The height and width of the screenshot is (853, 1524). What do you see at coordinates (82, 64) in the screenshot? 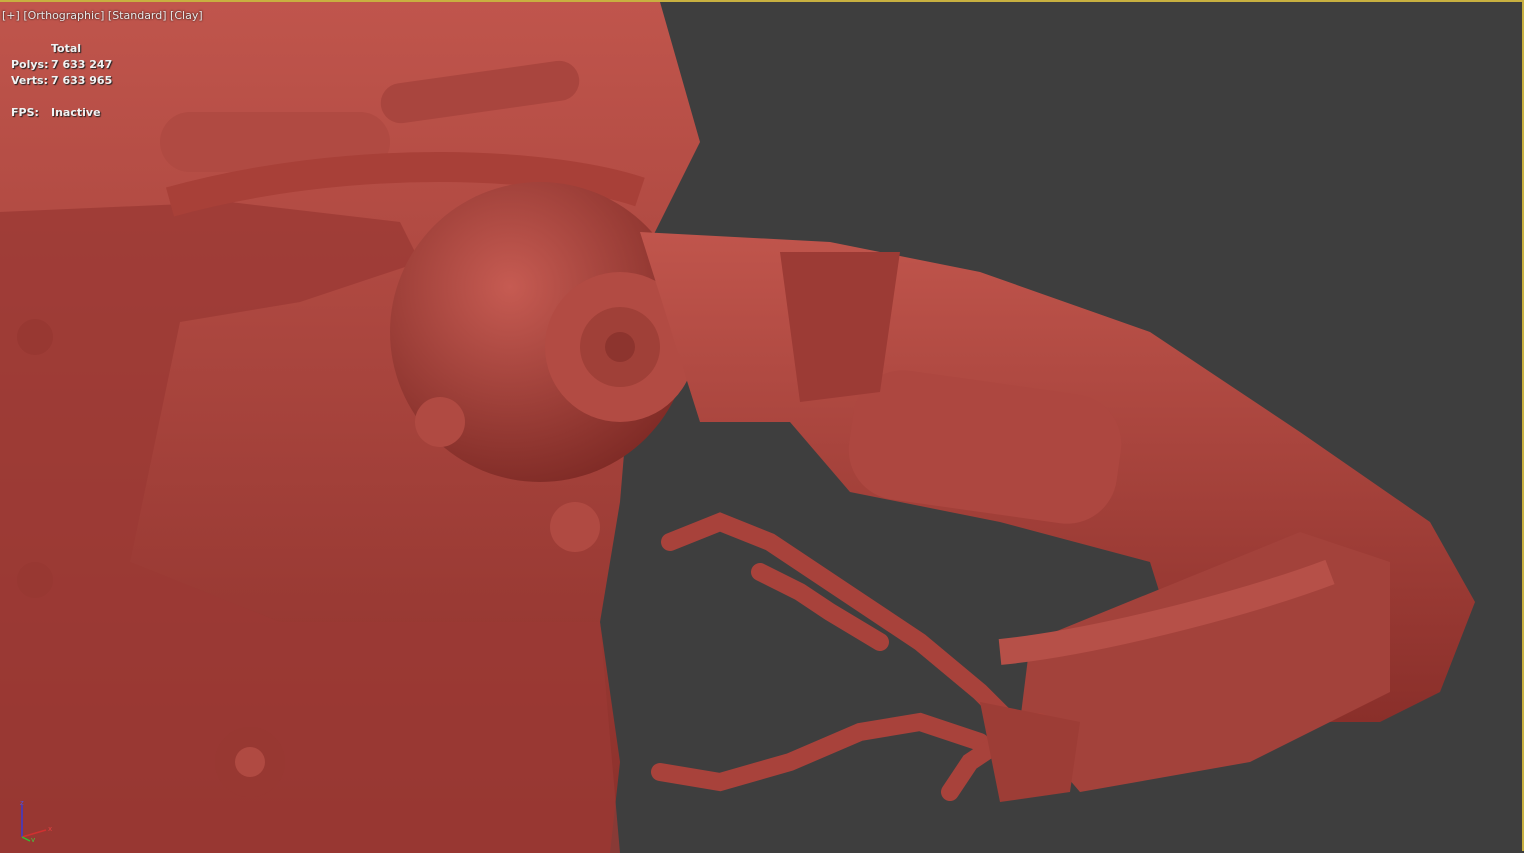
I see `polys-value: 7 633 247` at bounding box center [82, 64].